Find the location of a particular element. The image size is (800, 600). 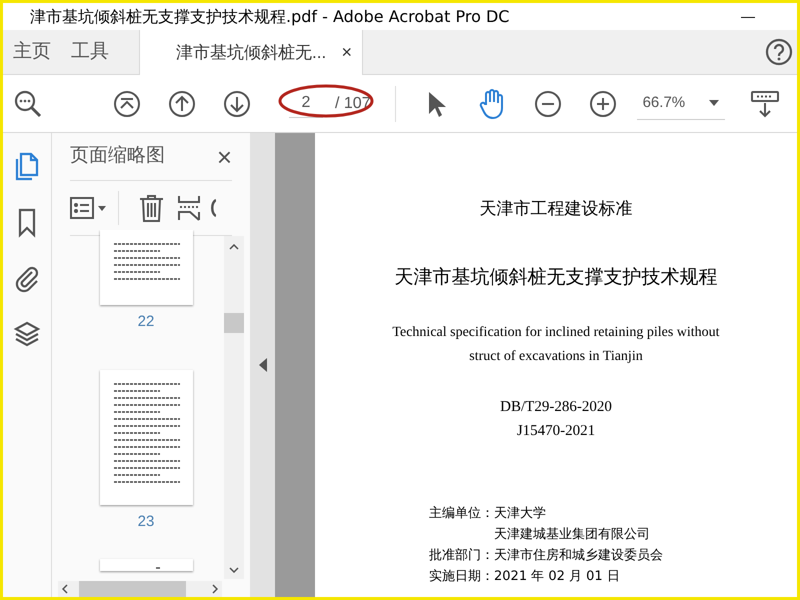

list-options-icon is located at coordinates (82, 208).